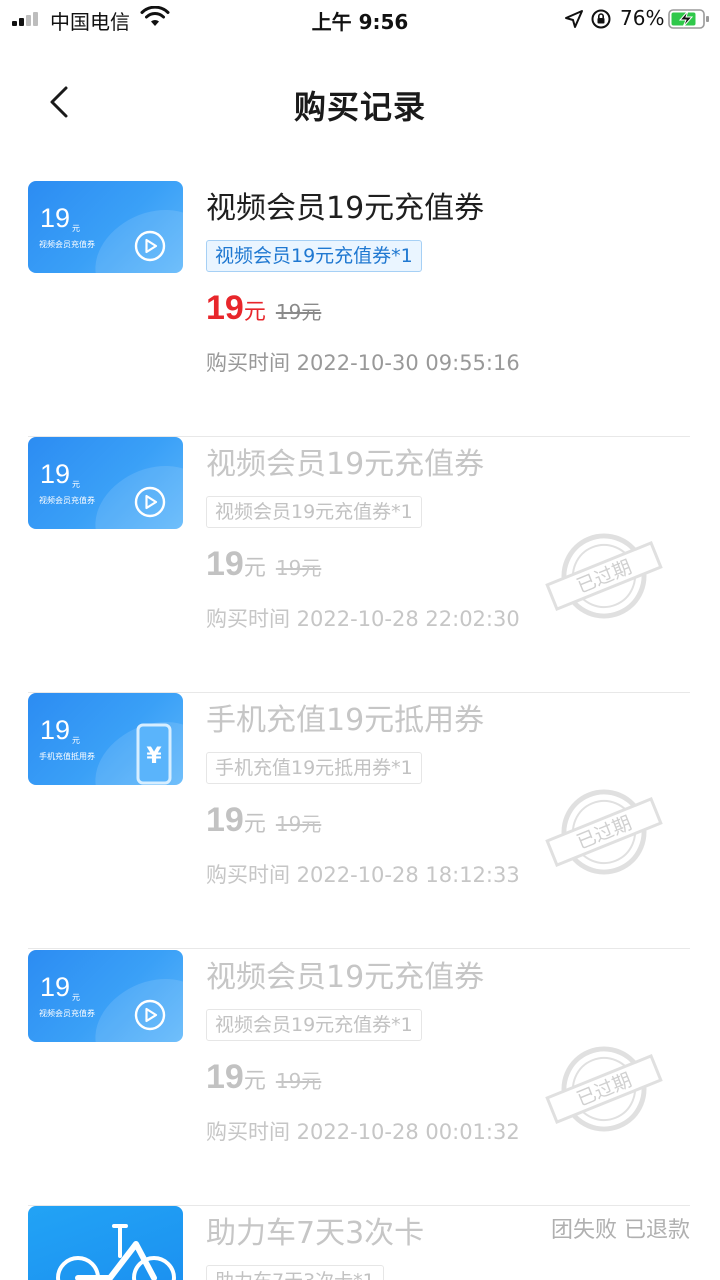 The image size is (720, 1280). I want to click on record-item-tag: 手机充值19元抵用券*1, so click(314, 768).